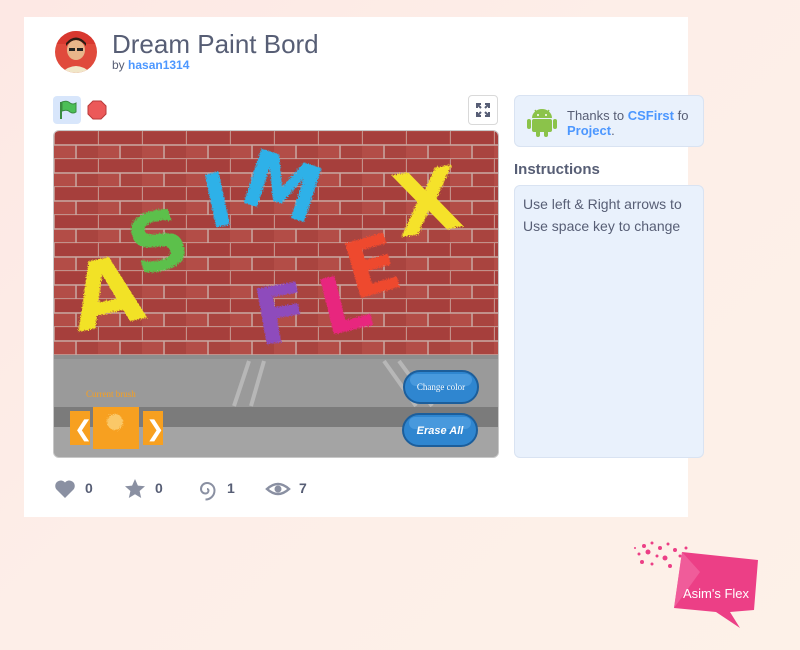 Image resolution: width=800 pixels, height=650 pixels. What do you see at coordinates (118, 65) in the screenshot?
I see `by-label: by` at bounding box center [118, 65].